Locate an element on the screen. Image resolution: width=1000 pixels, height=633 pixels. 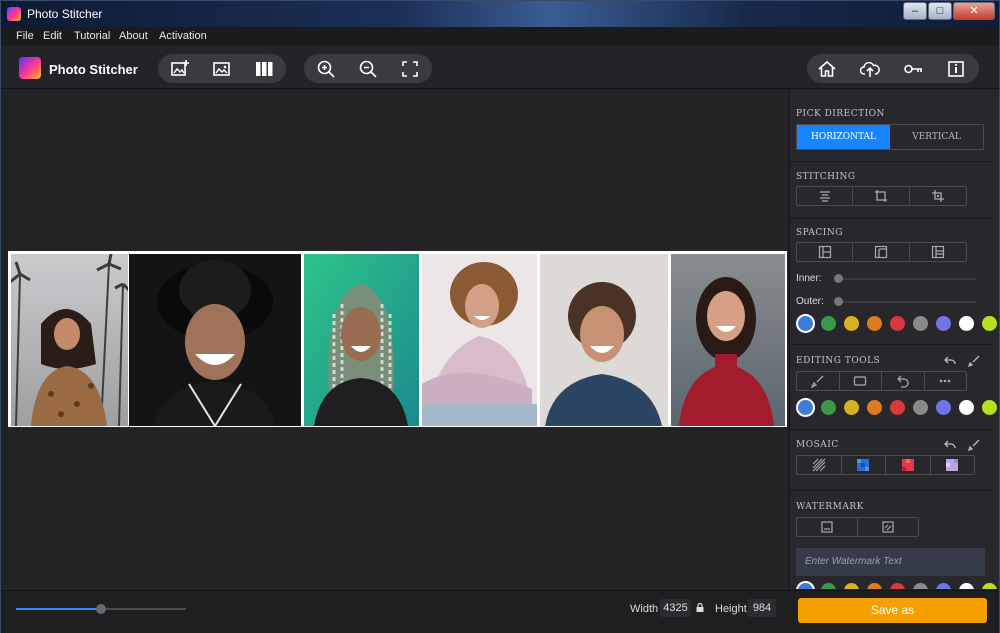
mosaic-lilac-icon is located at coordinates (953, 465).